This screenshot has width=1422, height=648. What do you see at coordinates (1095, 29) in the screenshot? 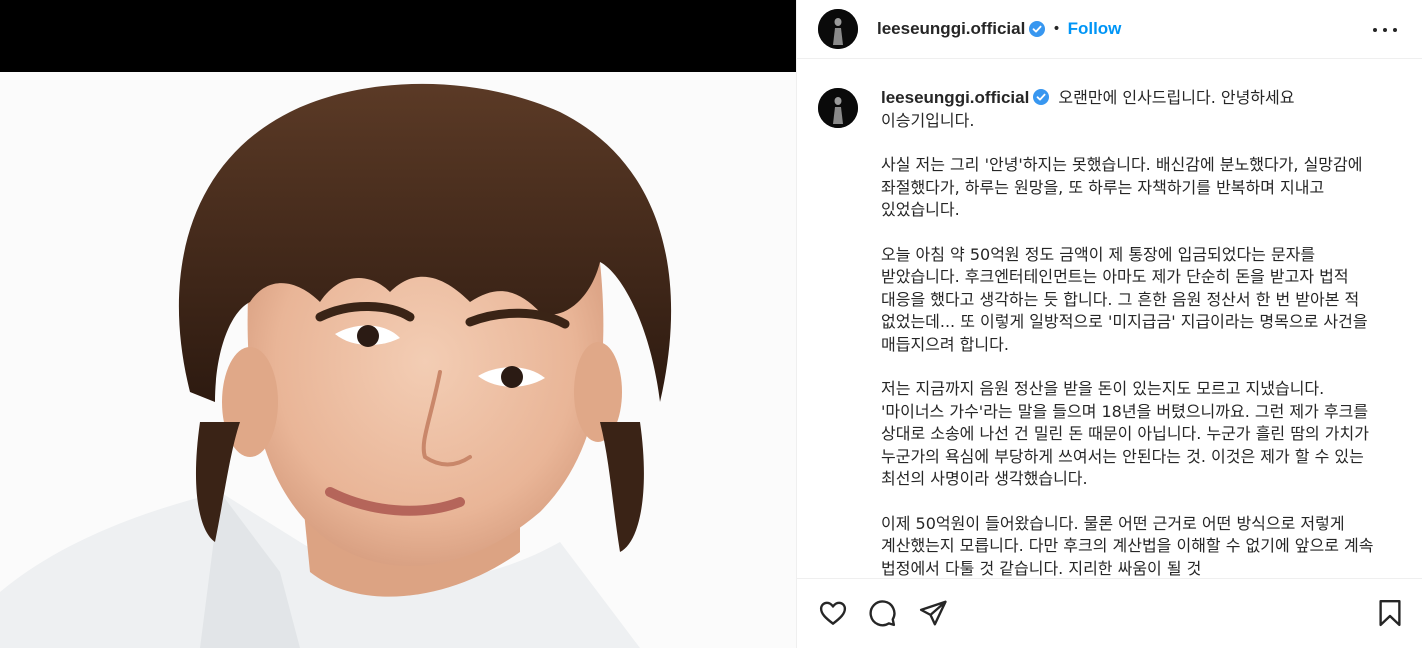
I see `follow-button: Follow` at bounding box center [1095, 29].